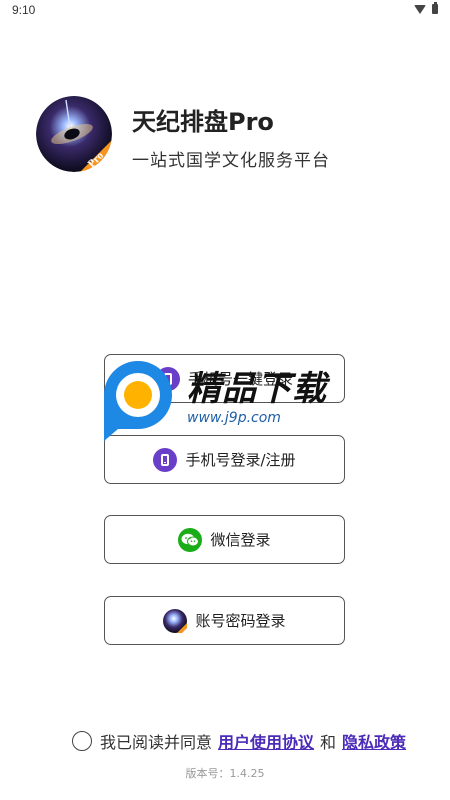 The height and width of the screenshot is (800, 450). What do you see at coordinates (156, 742) in the screenshot?
I see `agreement-prefix: 我已阅读并同意` at bounding box center [156, 742].